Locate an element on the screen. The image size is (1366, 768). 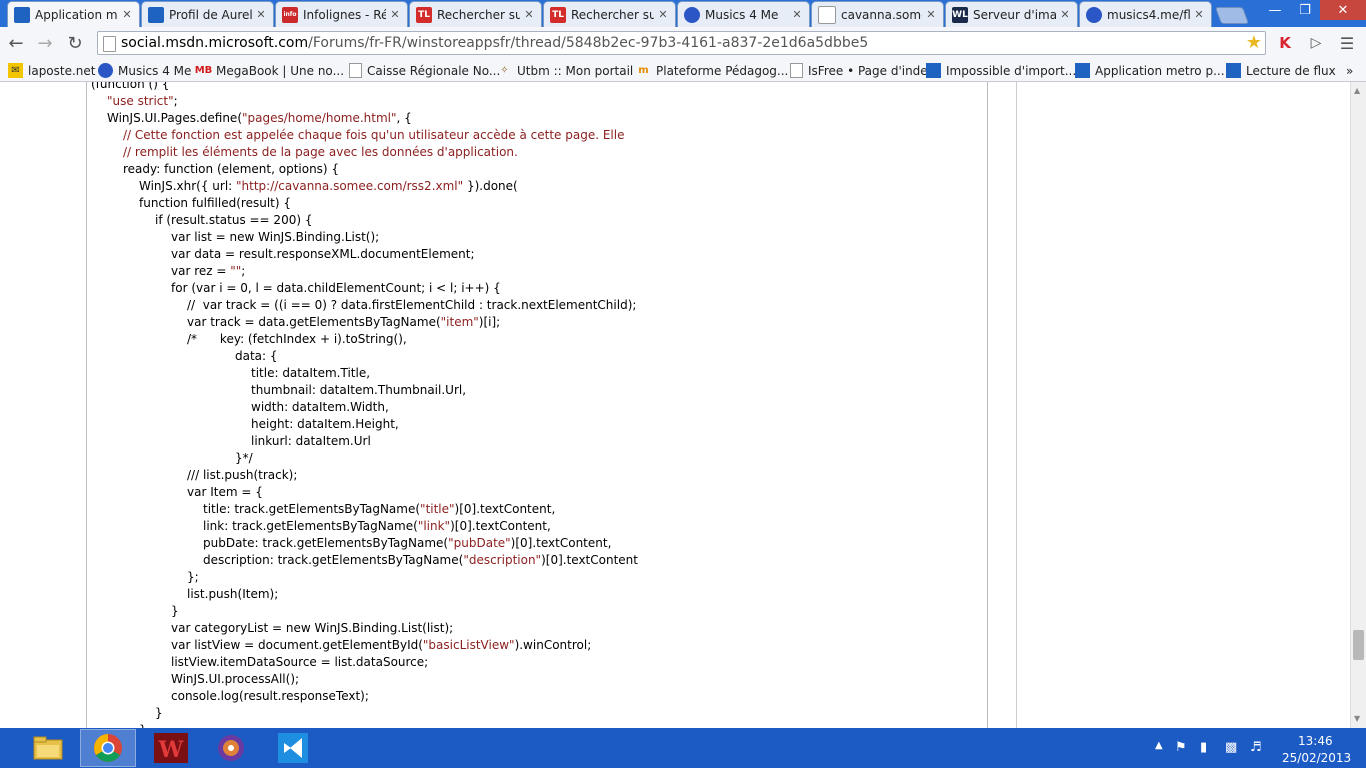
bookmark-5: ✧ Utbm :: Mon portail is located at coordinates (565, 70).